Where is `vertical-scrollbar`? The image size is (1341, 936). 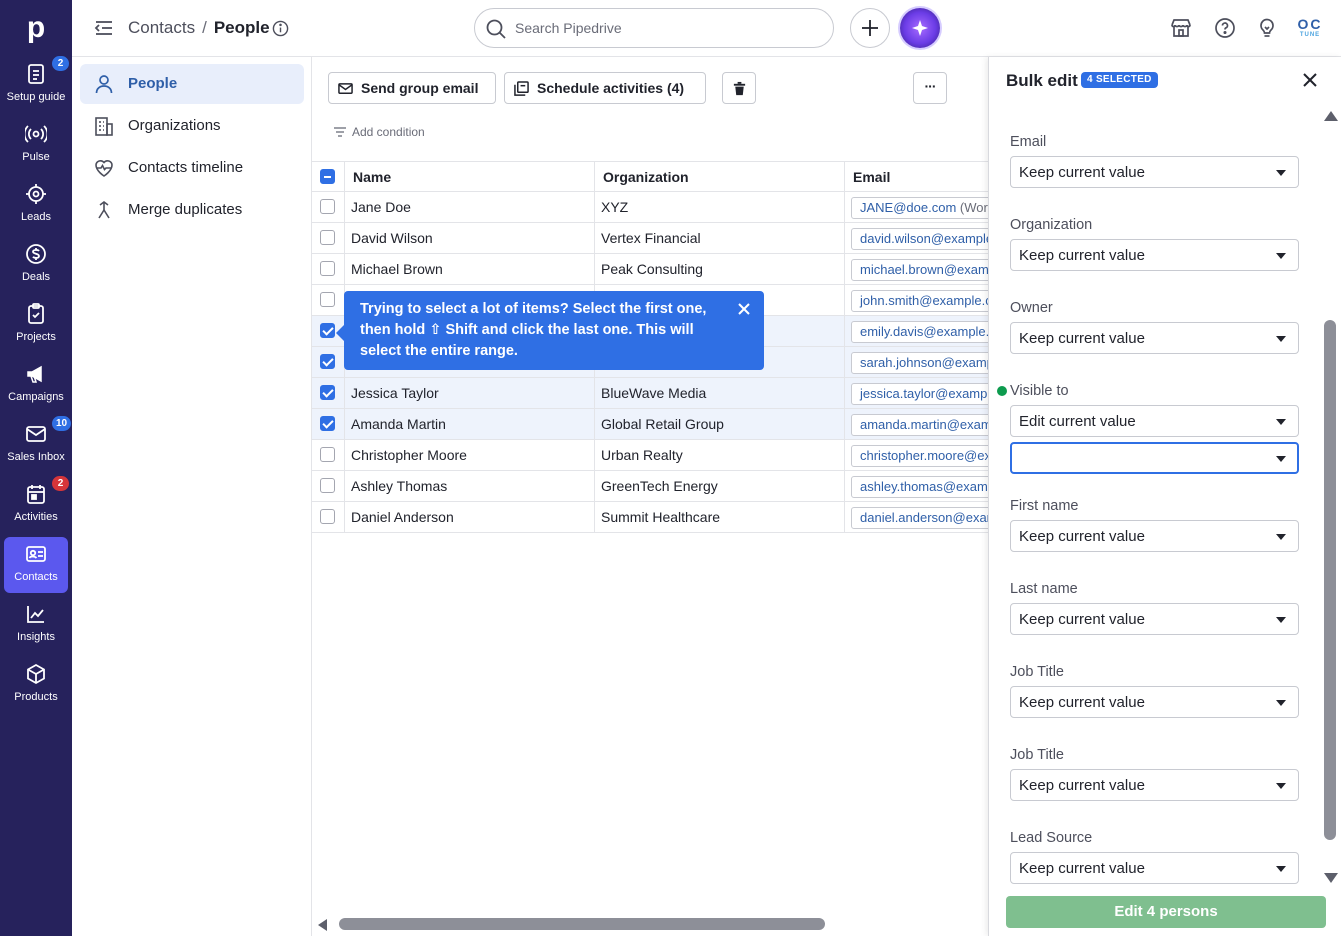
vertical-scrollbar is located at coordinates (1330, 496).